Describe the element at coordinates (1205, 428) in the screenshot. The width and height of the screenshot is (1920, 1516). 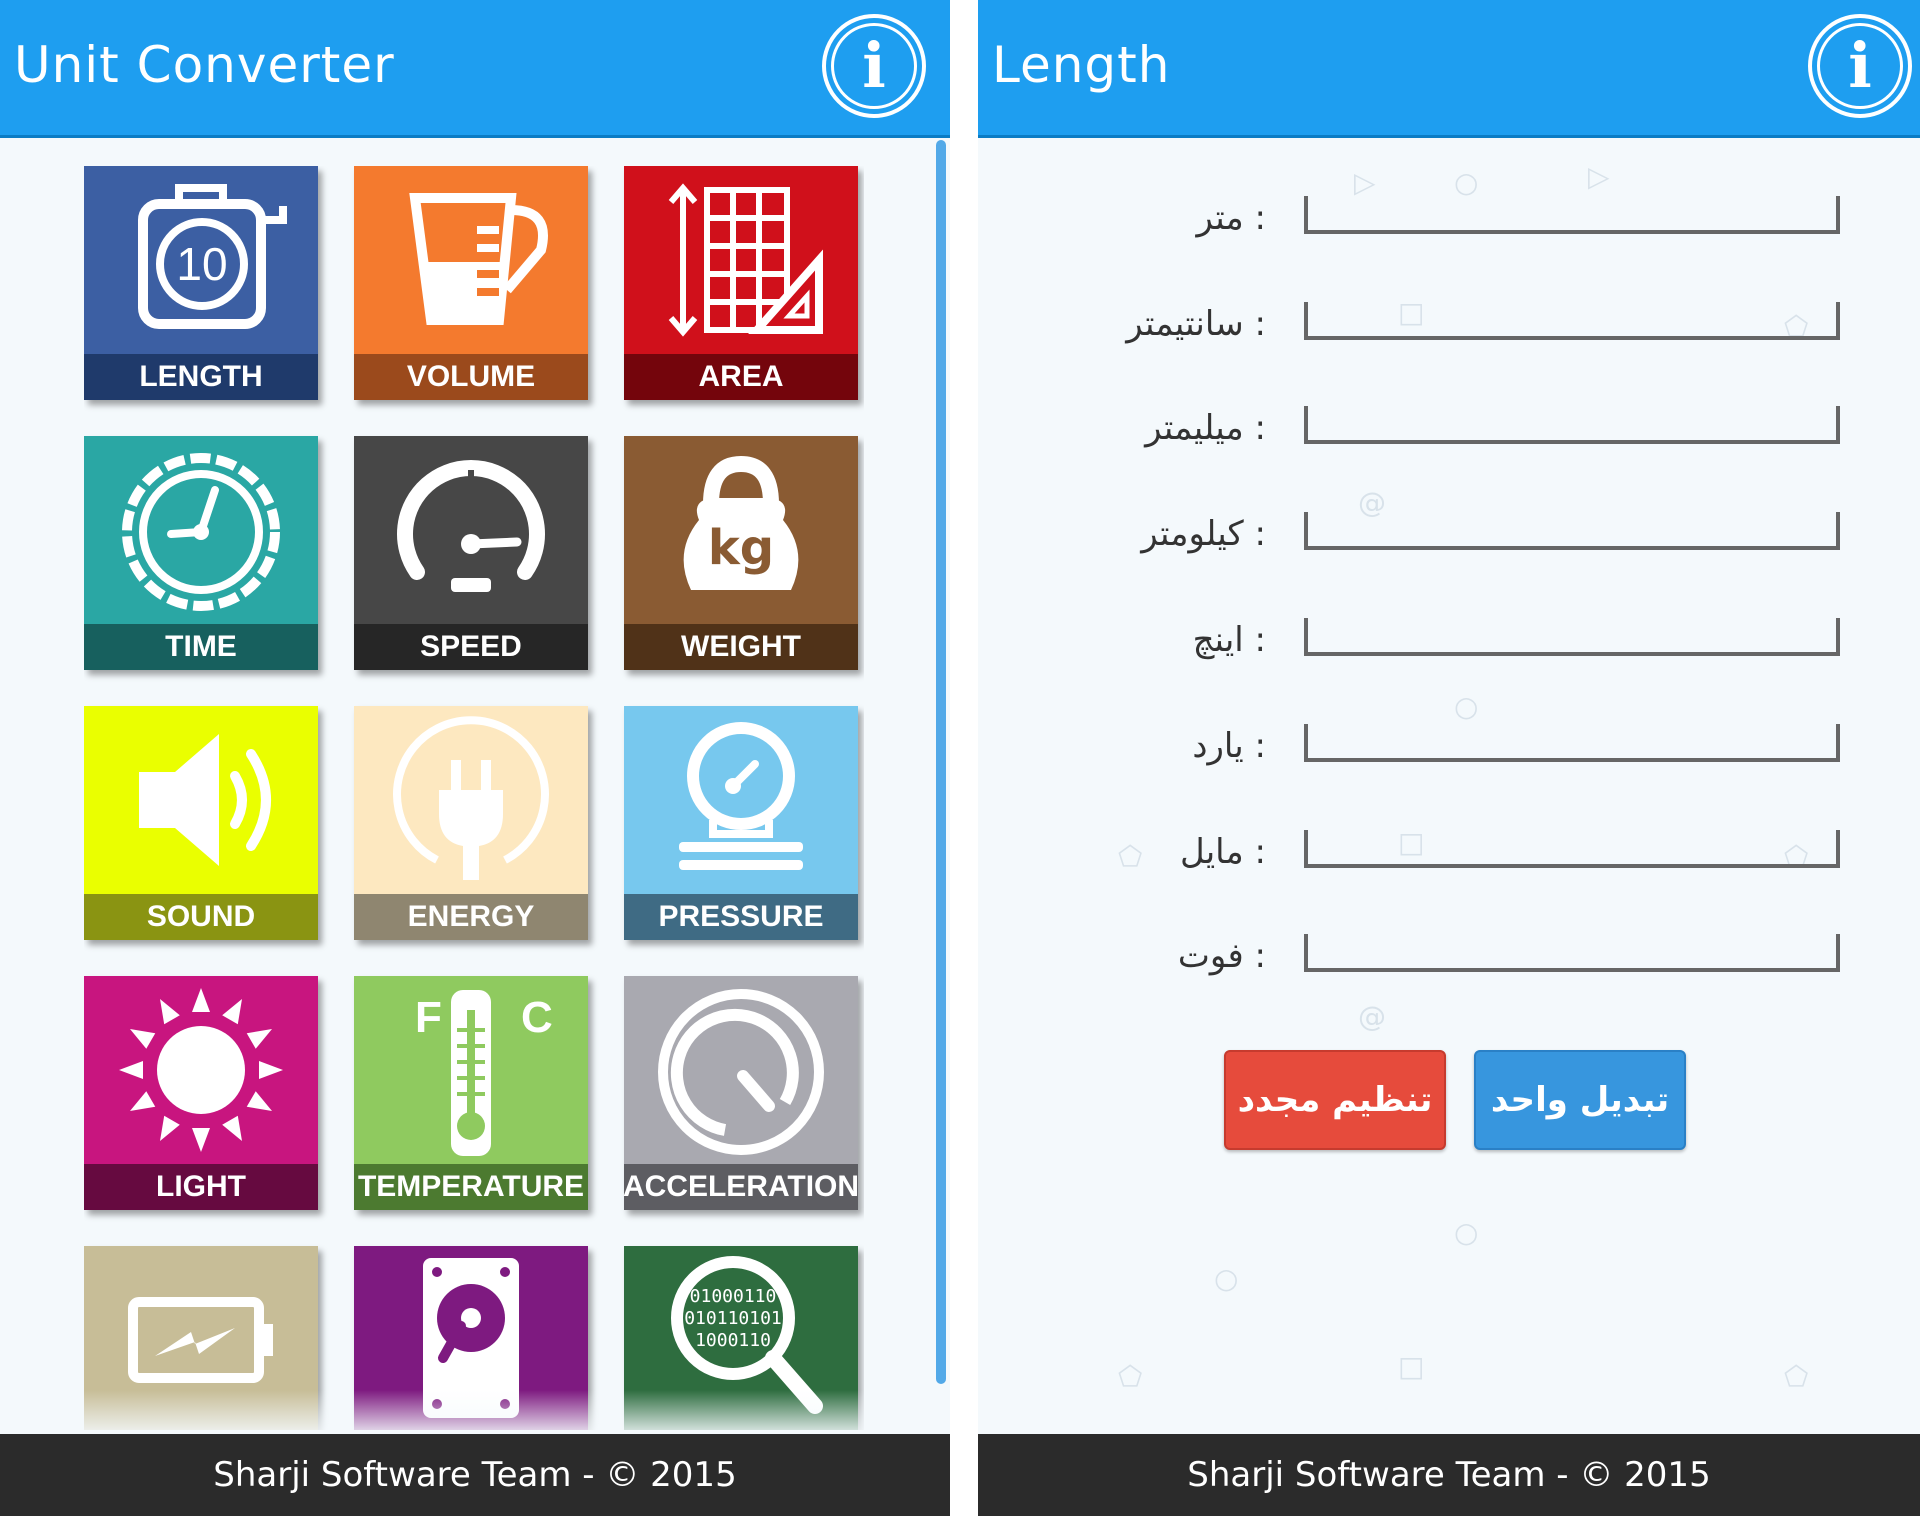
I see `field-label: : میلیمتر` at that location.